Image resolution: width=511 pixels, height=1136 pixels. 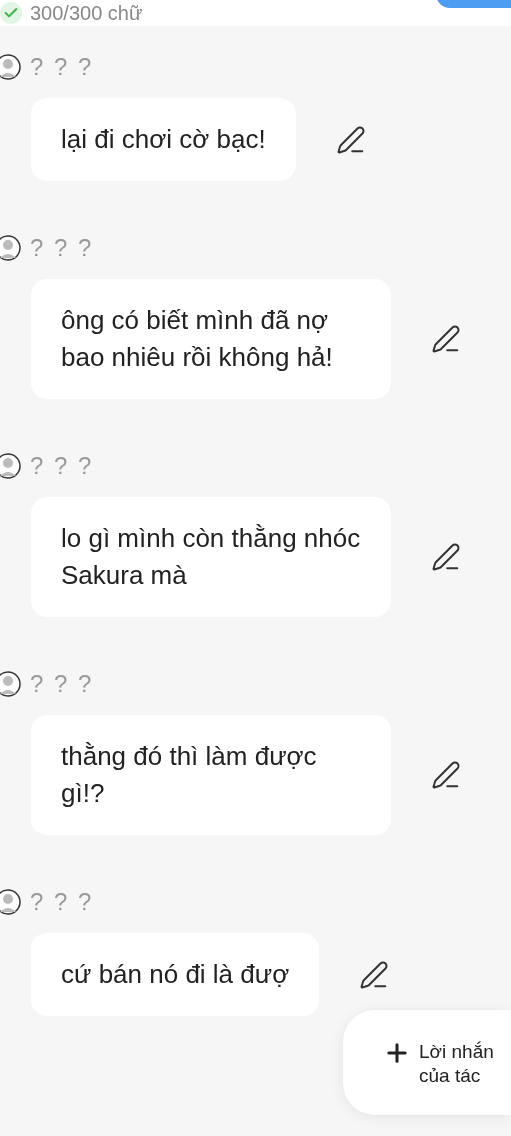 I want to click on character-counter: 300/300 chữ, so click(x=86, y=13).